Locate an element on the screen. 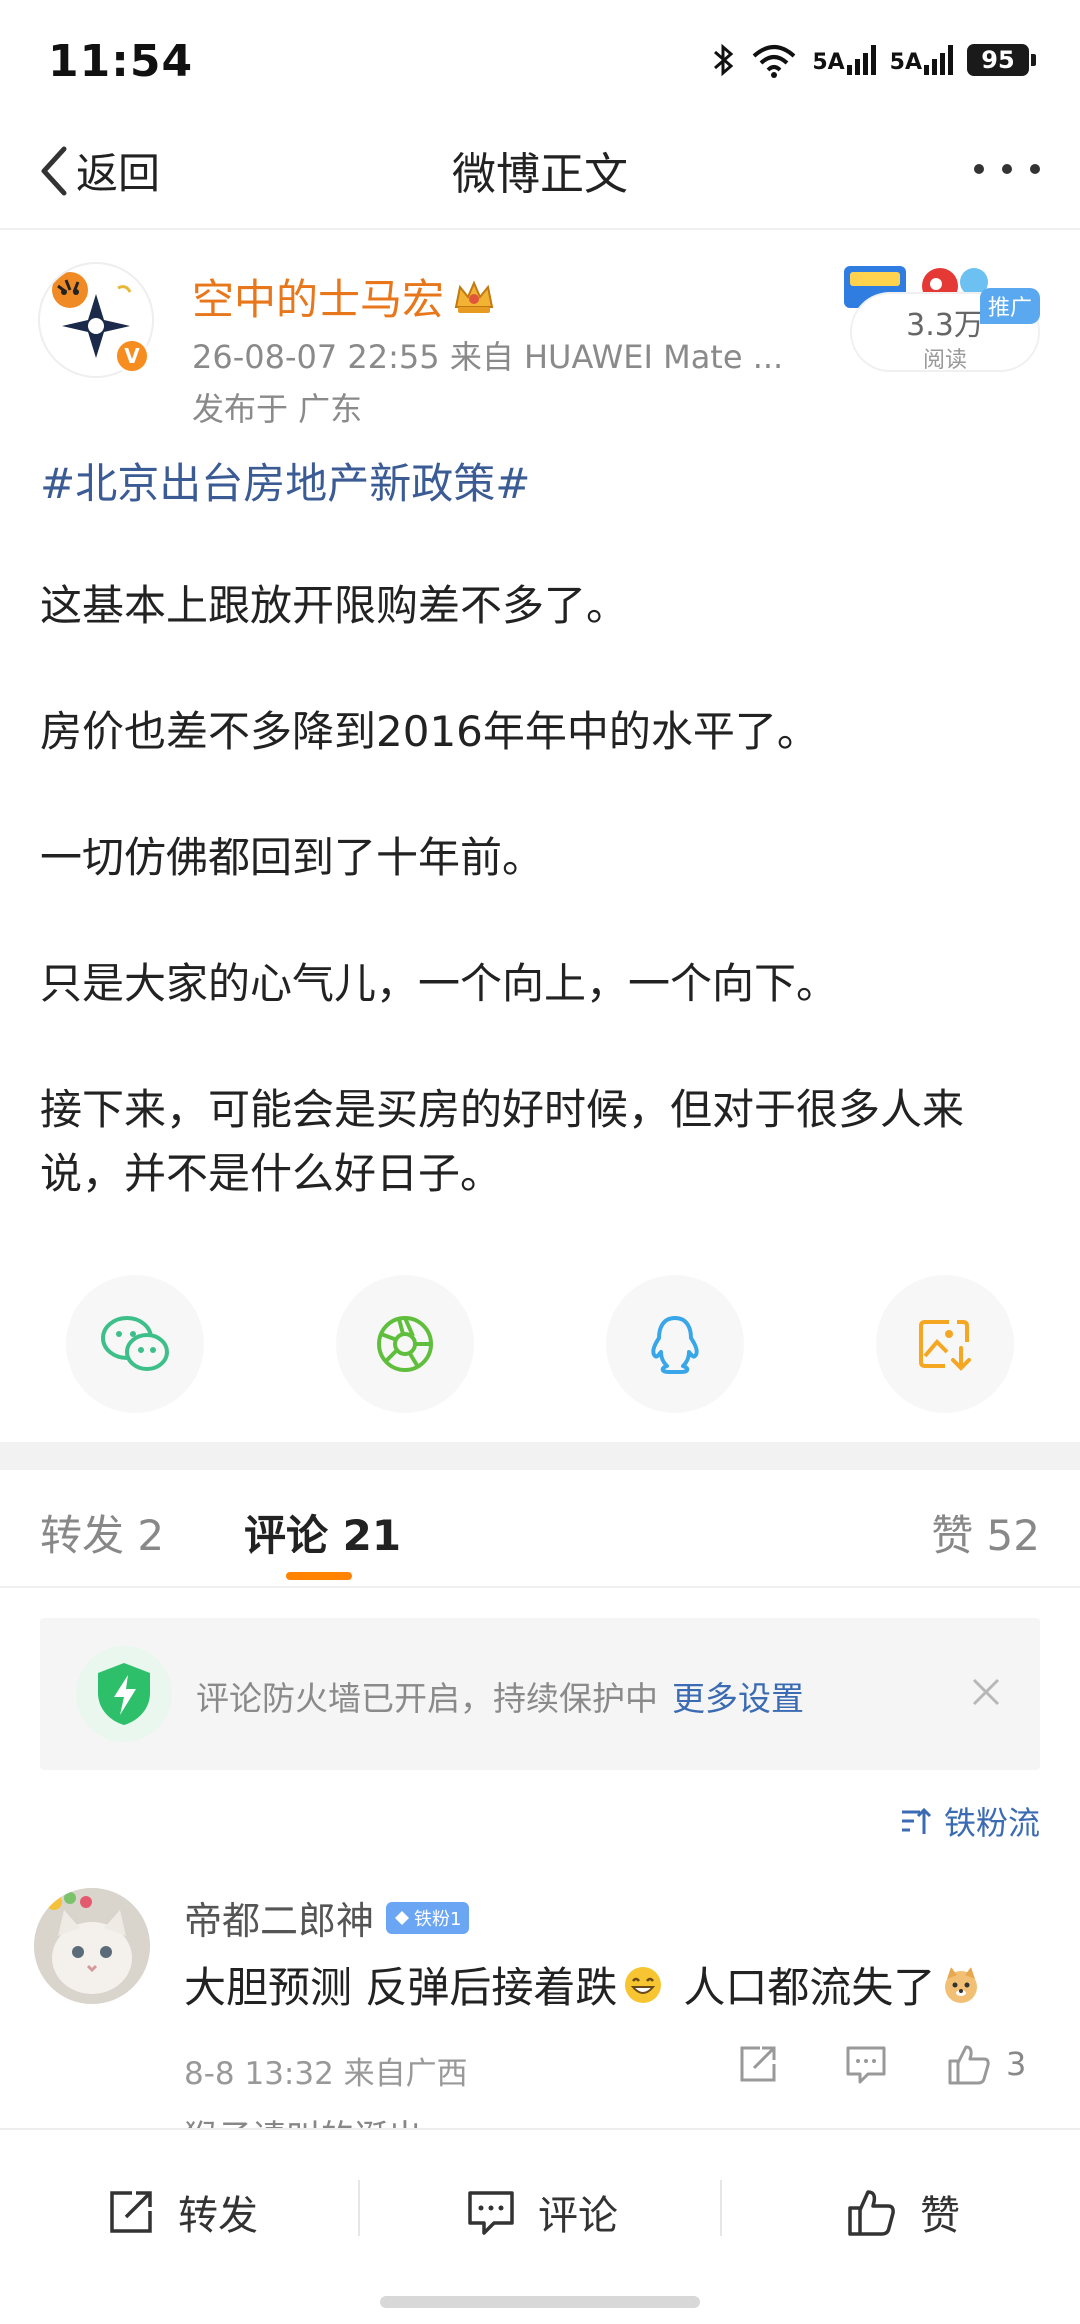 This screenshot has width=1080, height=2324. like-button: 赞 is located at coordinates (903, 2212).